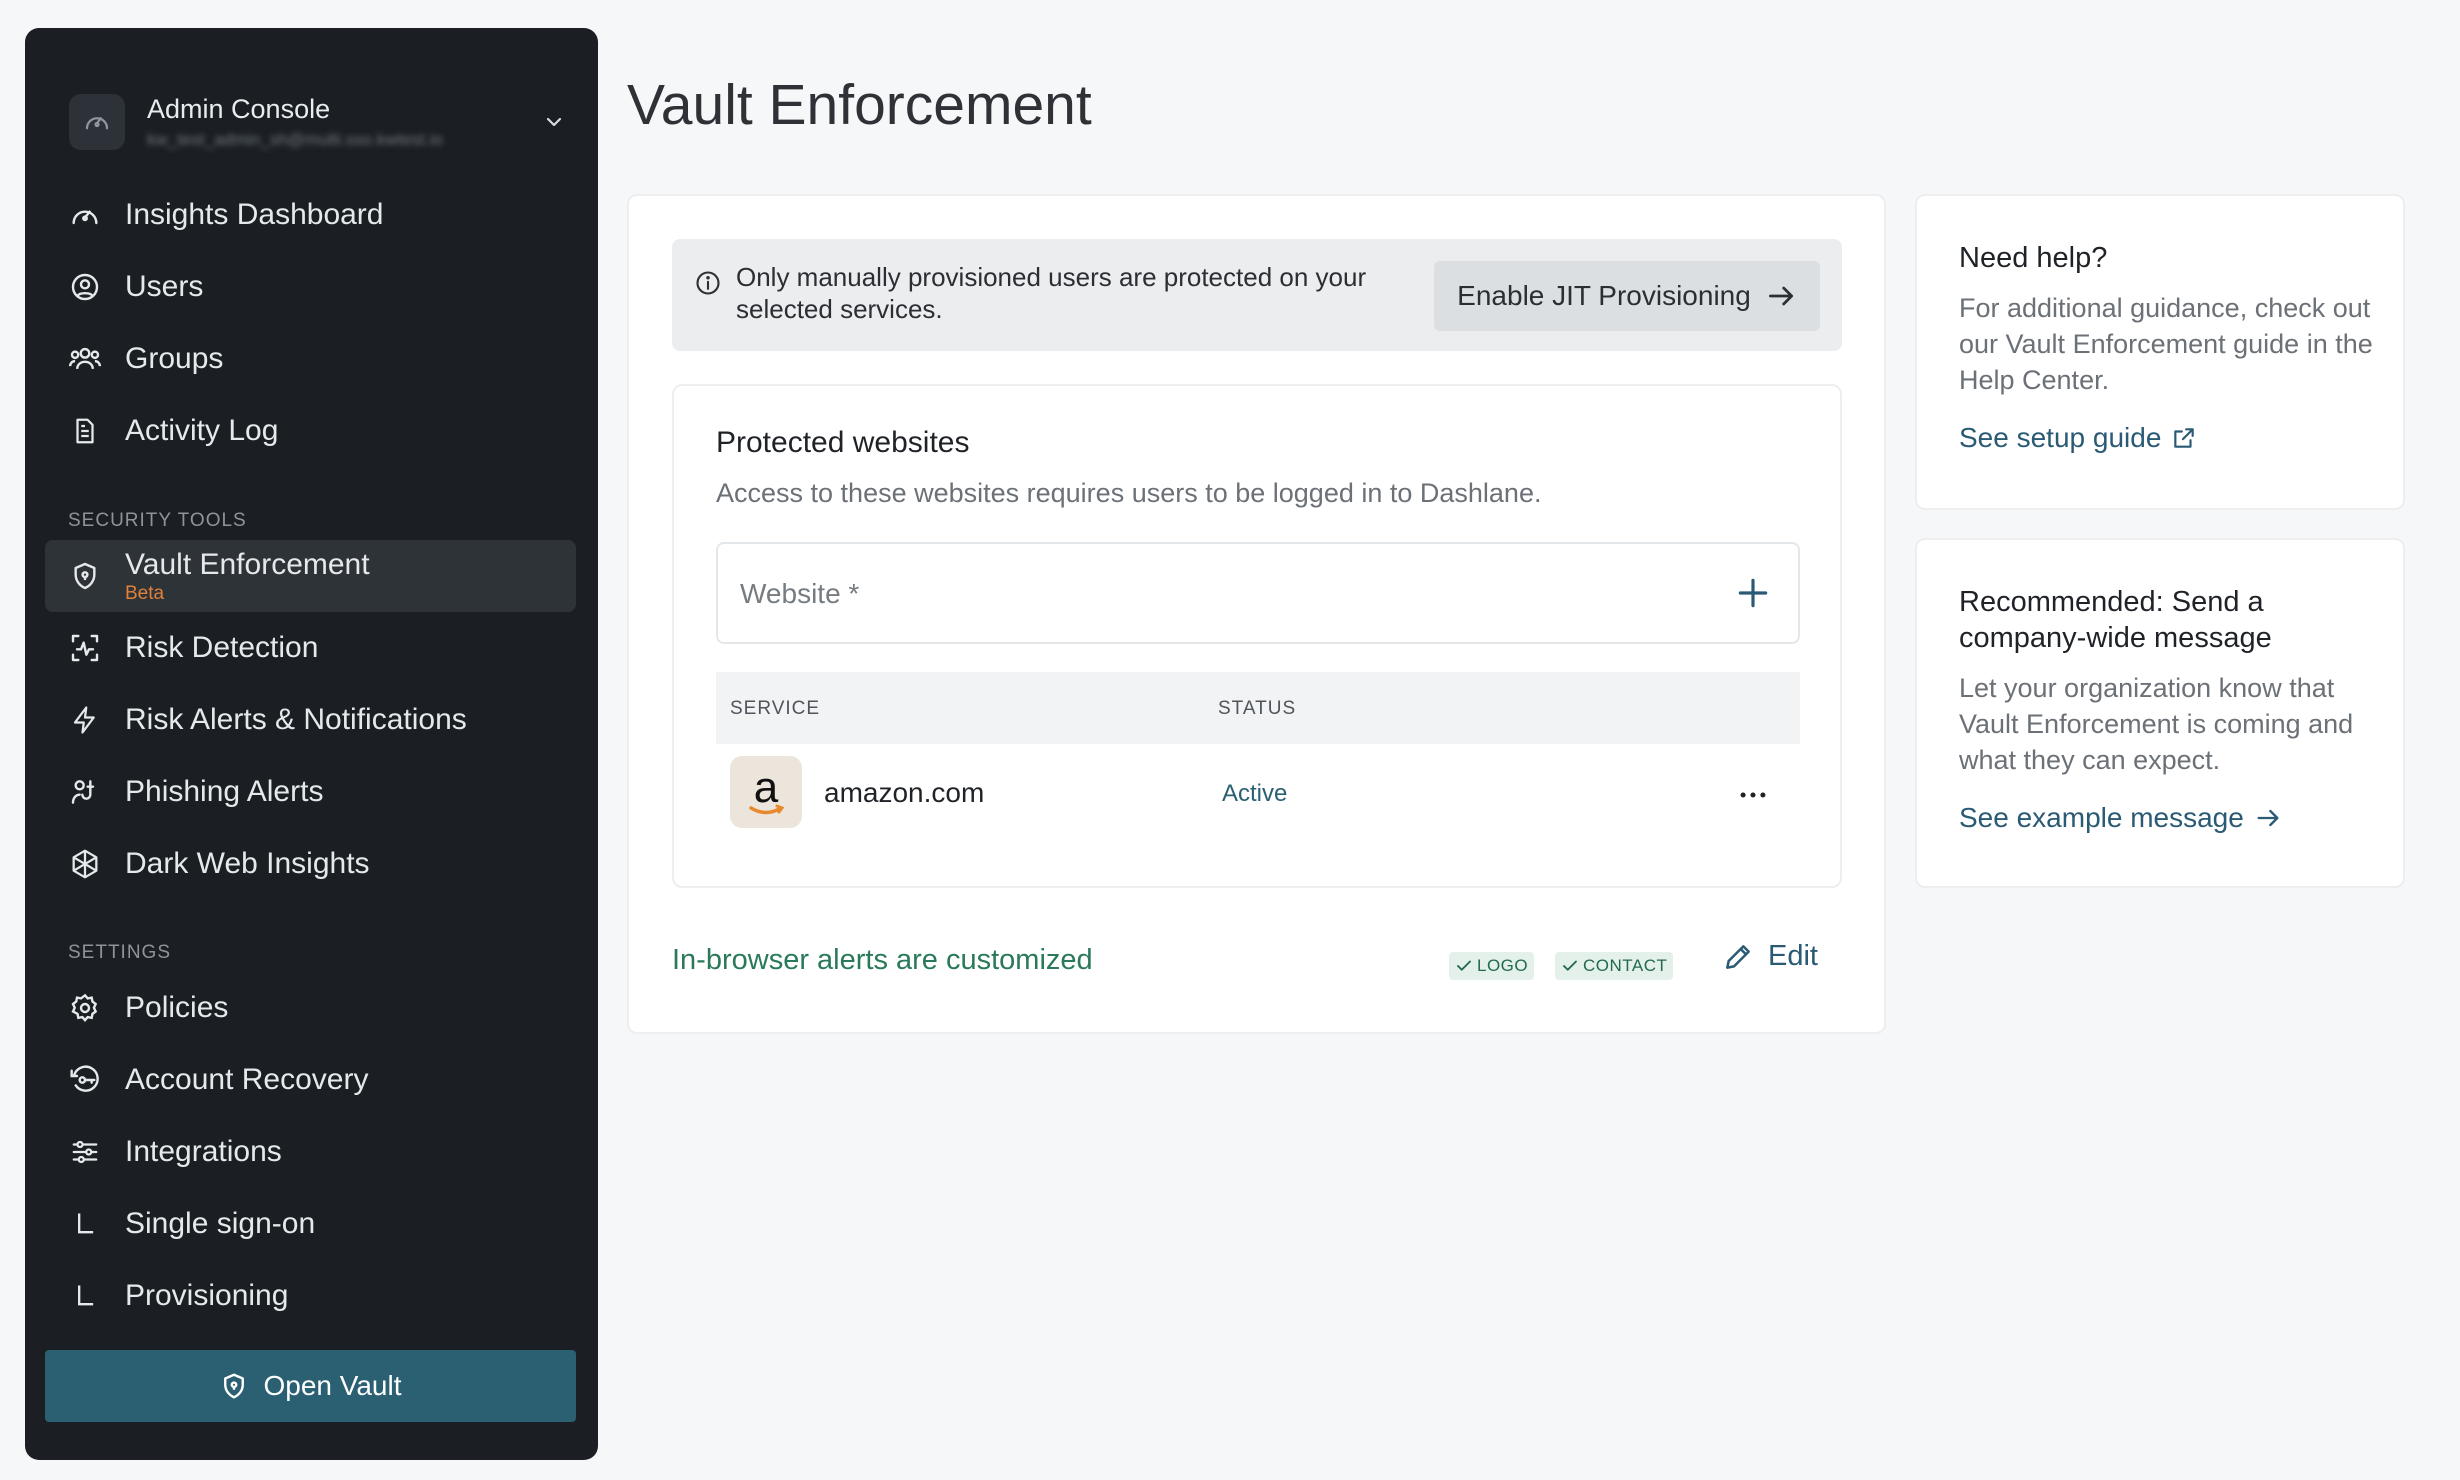 The image size is (2460, 1480). What do you see at coordinates (247, 1079) in the screenshot?
I see `nav-label: Account Recovery` at bounding box center [247, 1079].